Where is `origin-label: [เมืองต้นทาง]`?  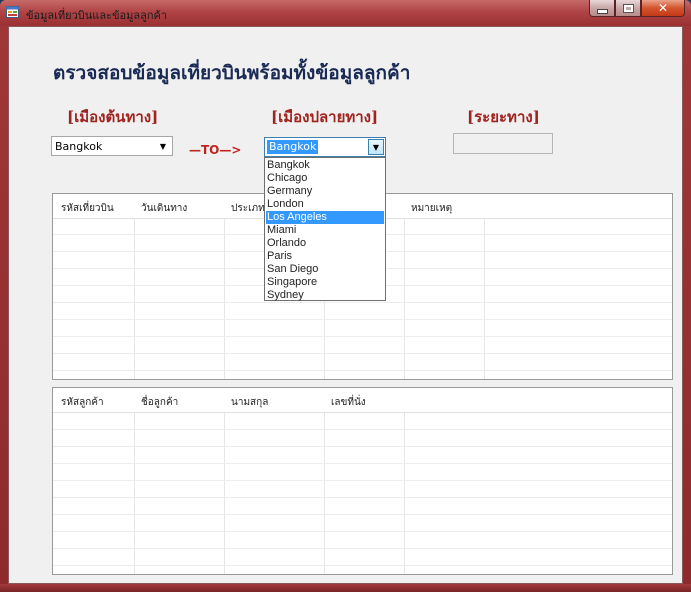
origin-label: [เมืองต้นทาง] is located at coordinates (113, 117).